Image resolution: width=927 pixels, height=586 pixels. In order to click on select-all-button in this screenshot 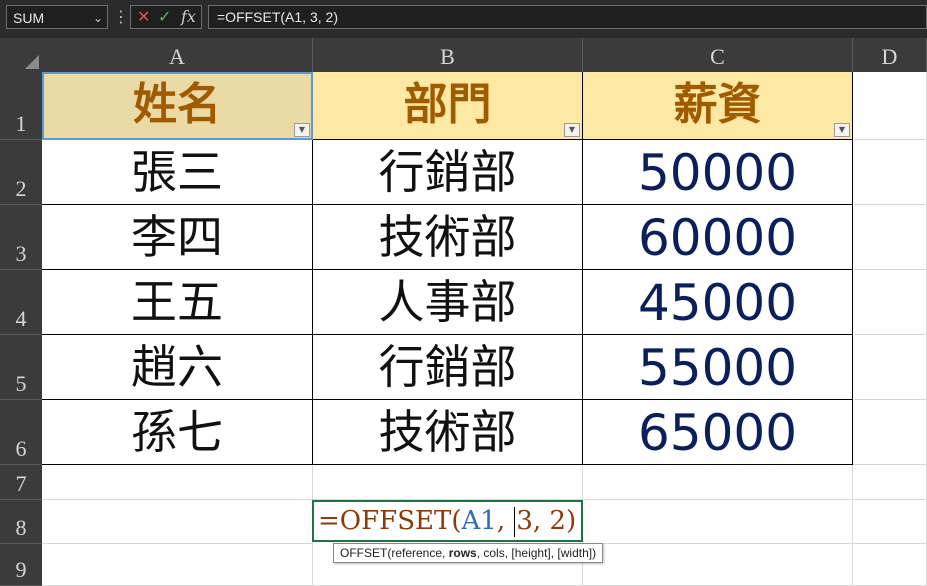, I will do `click(21, 55)`.